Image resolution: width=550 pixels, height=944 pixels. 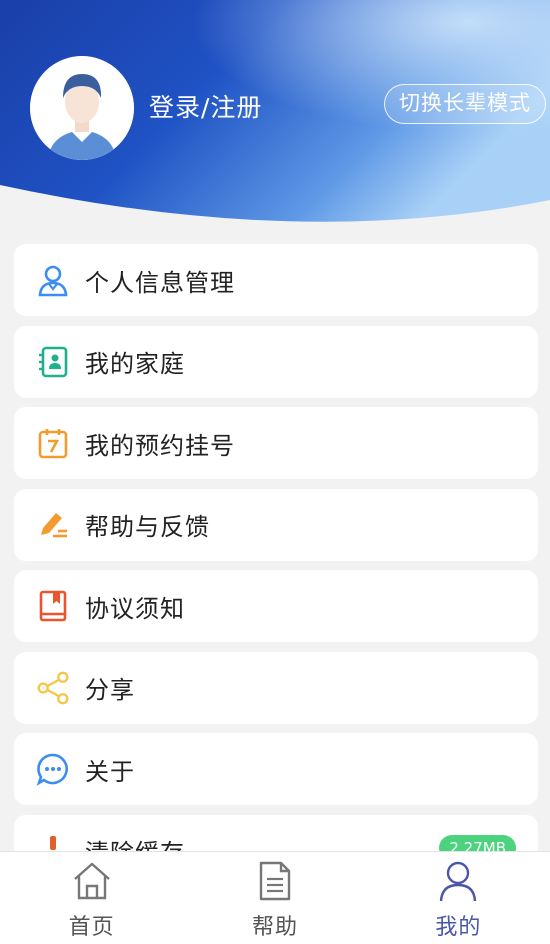 I want to click on menu-item-agreement: 协议须知, so click(x=276, y=606).